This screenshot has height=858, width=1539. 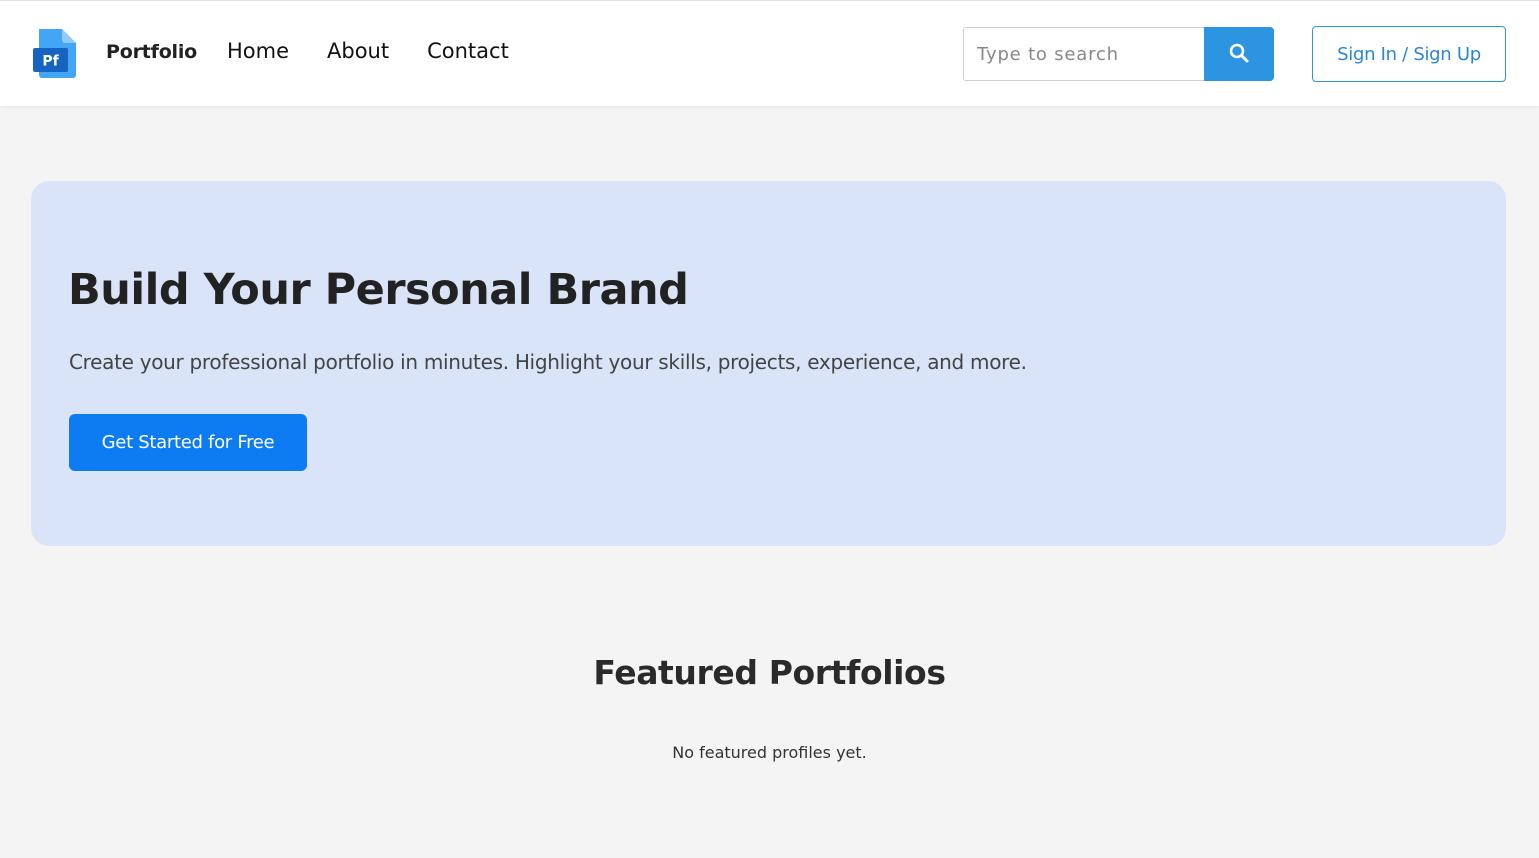 What do you see at coordinates (769, 672) in the screenshot?
I see `featured-portfolios-heading: Featured Portfolios` at bounding box center [769, 672].